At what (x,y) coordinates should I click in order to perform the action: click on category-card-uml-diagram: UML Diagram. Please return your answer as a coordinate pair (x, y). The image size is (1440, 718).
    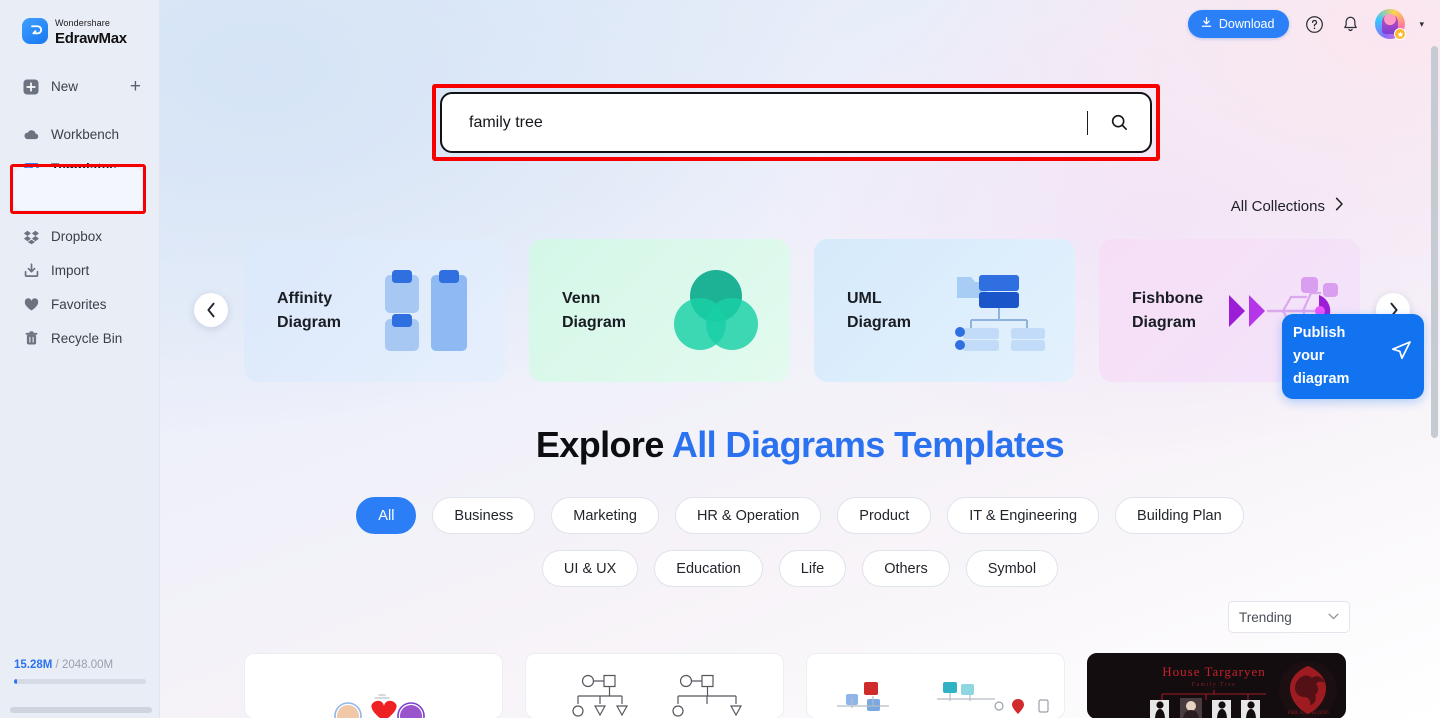
    Looking at the image, I should click on (944, 310).